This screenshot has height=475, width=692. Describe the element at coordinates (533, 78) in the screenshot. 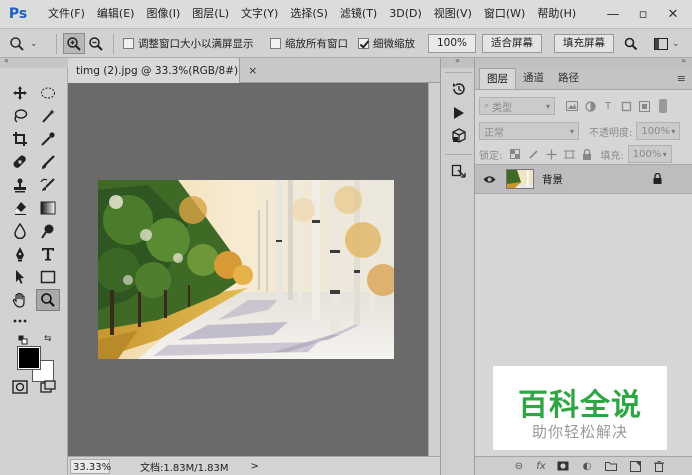

I see `tab-channels: 通道` at that location.